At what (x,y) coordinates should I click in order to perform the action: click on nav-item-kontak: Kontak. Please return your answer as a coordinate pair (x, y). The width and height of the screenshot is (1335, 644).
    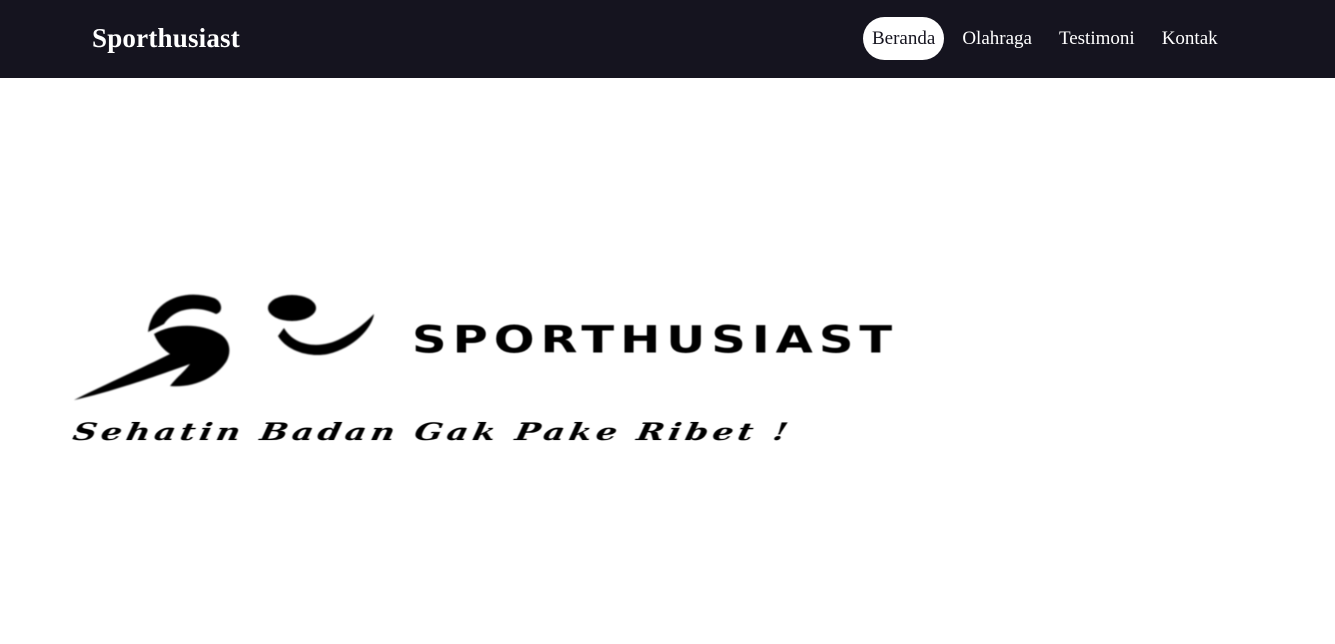
    Looking at the image, I should click on (1190, 38).